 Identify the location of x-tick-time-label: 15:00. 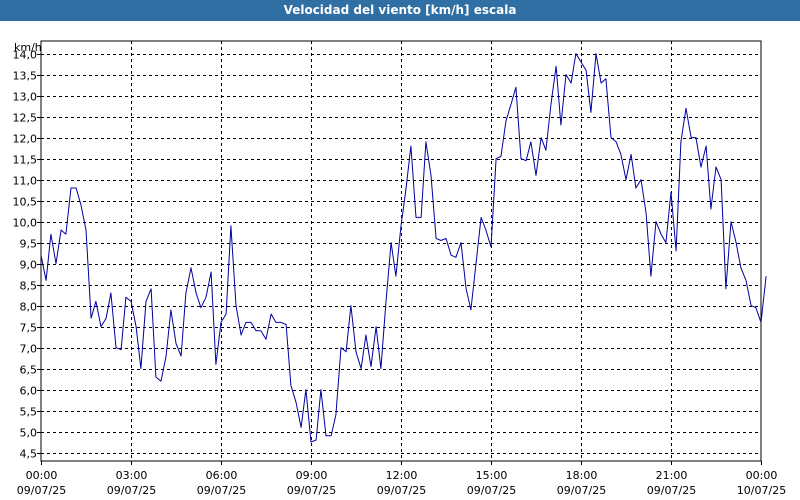
(492, 475).